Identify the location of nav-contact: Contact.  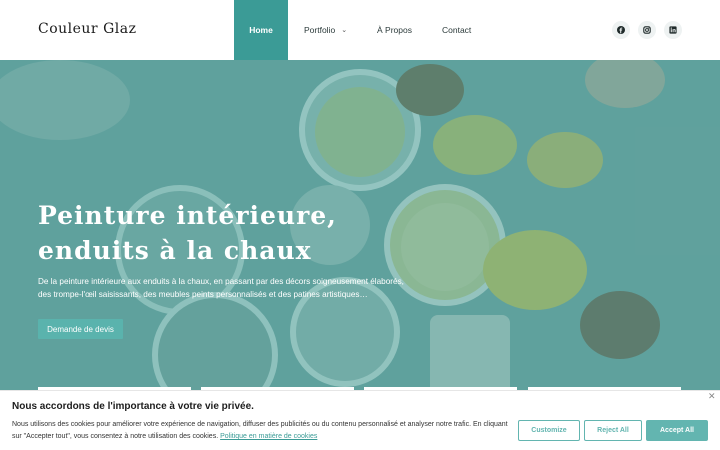
(456, 30).